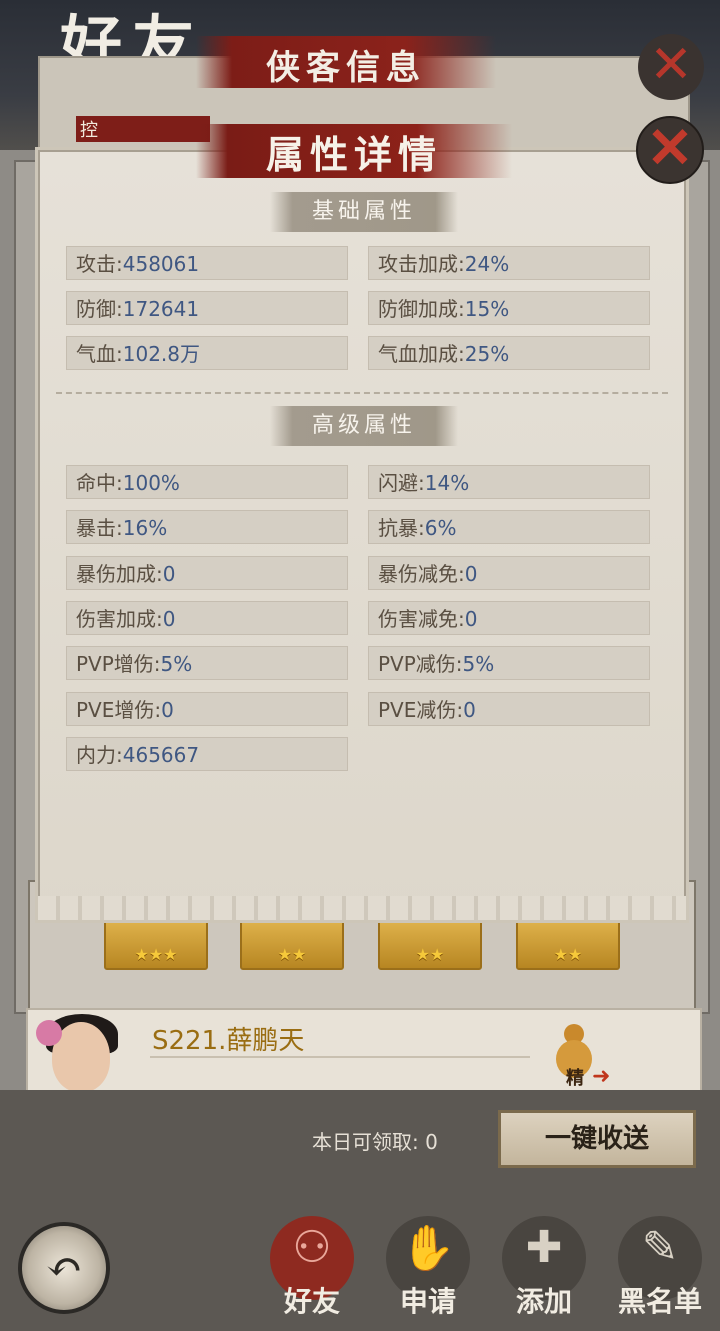  Describe the element at coordinates (354, 154) in the screenshot. I see `modal-title: 属性详情` at that location.